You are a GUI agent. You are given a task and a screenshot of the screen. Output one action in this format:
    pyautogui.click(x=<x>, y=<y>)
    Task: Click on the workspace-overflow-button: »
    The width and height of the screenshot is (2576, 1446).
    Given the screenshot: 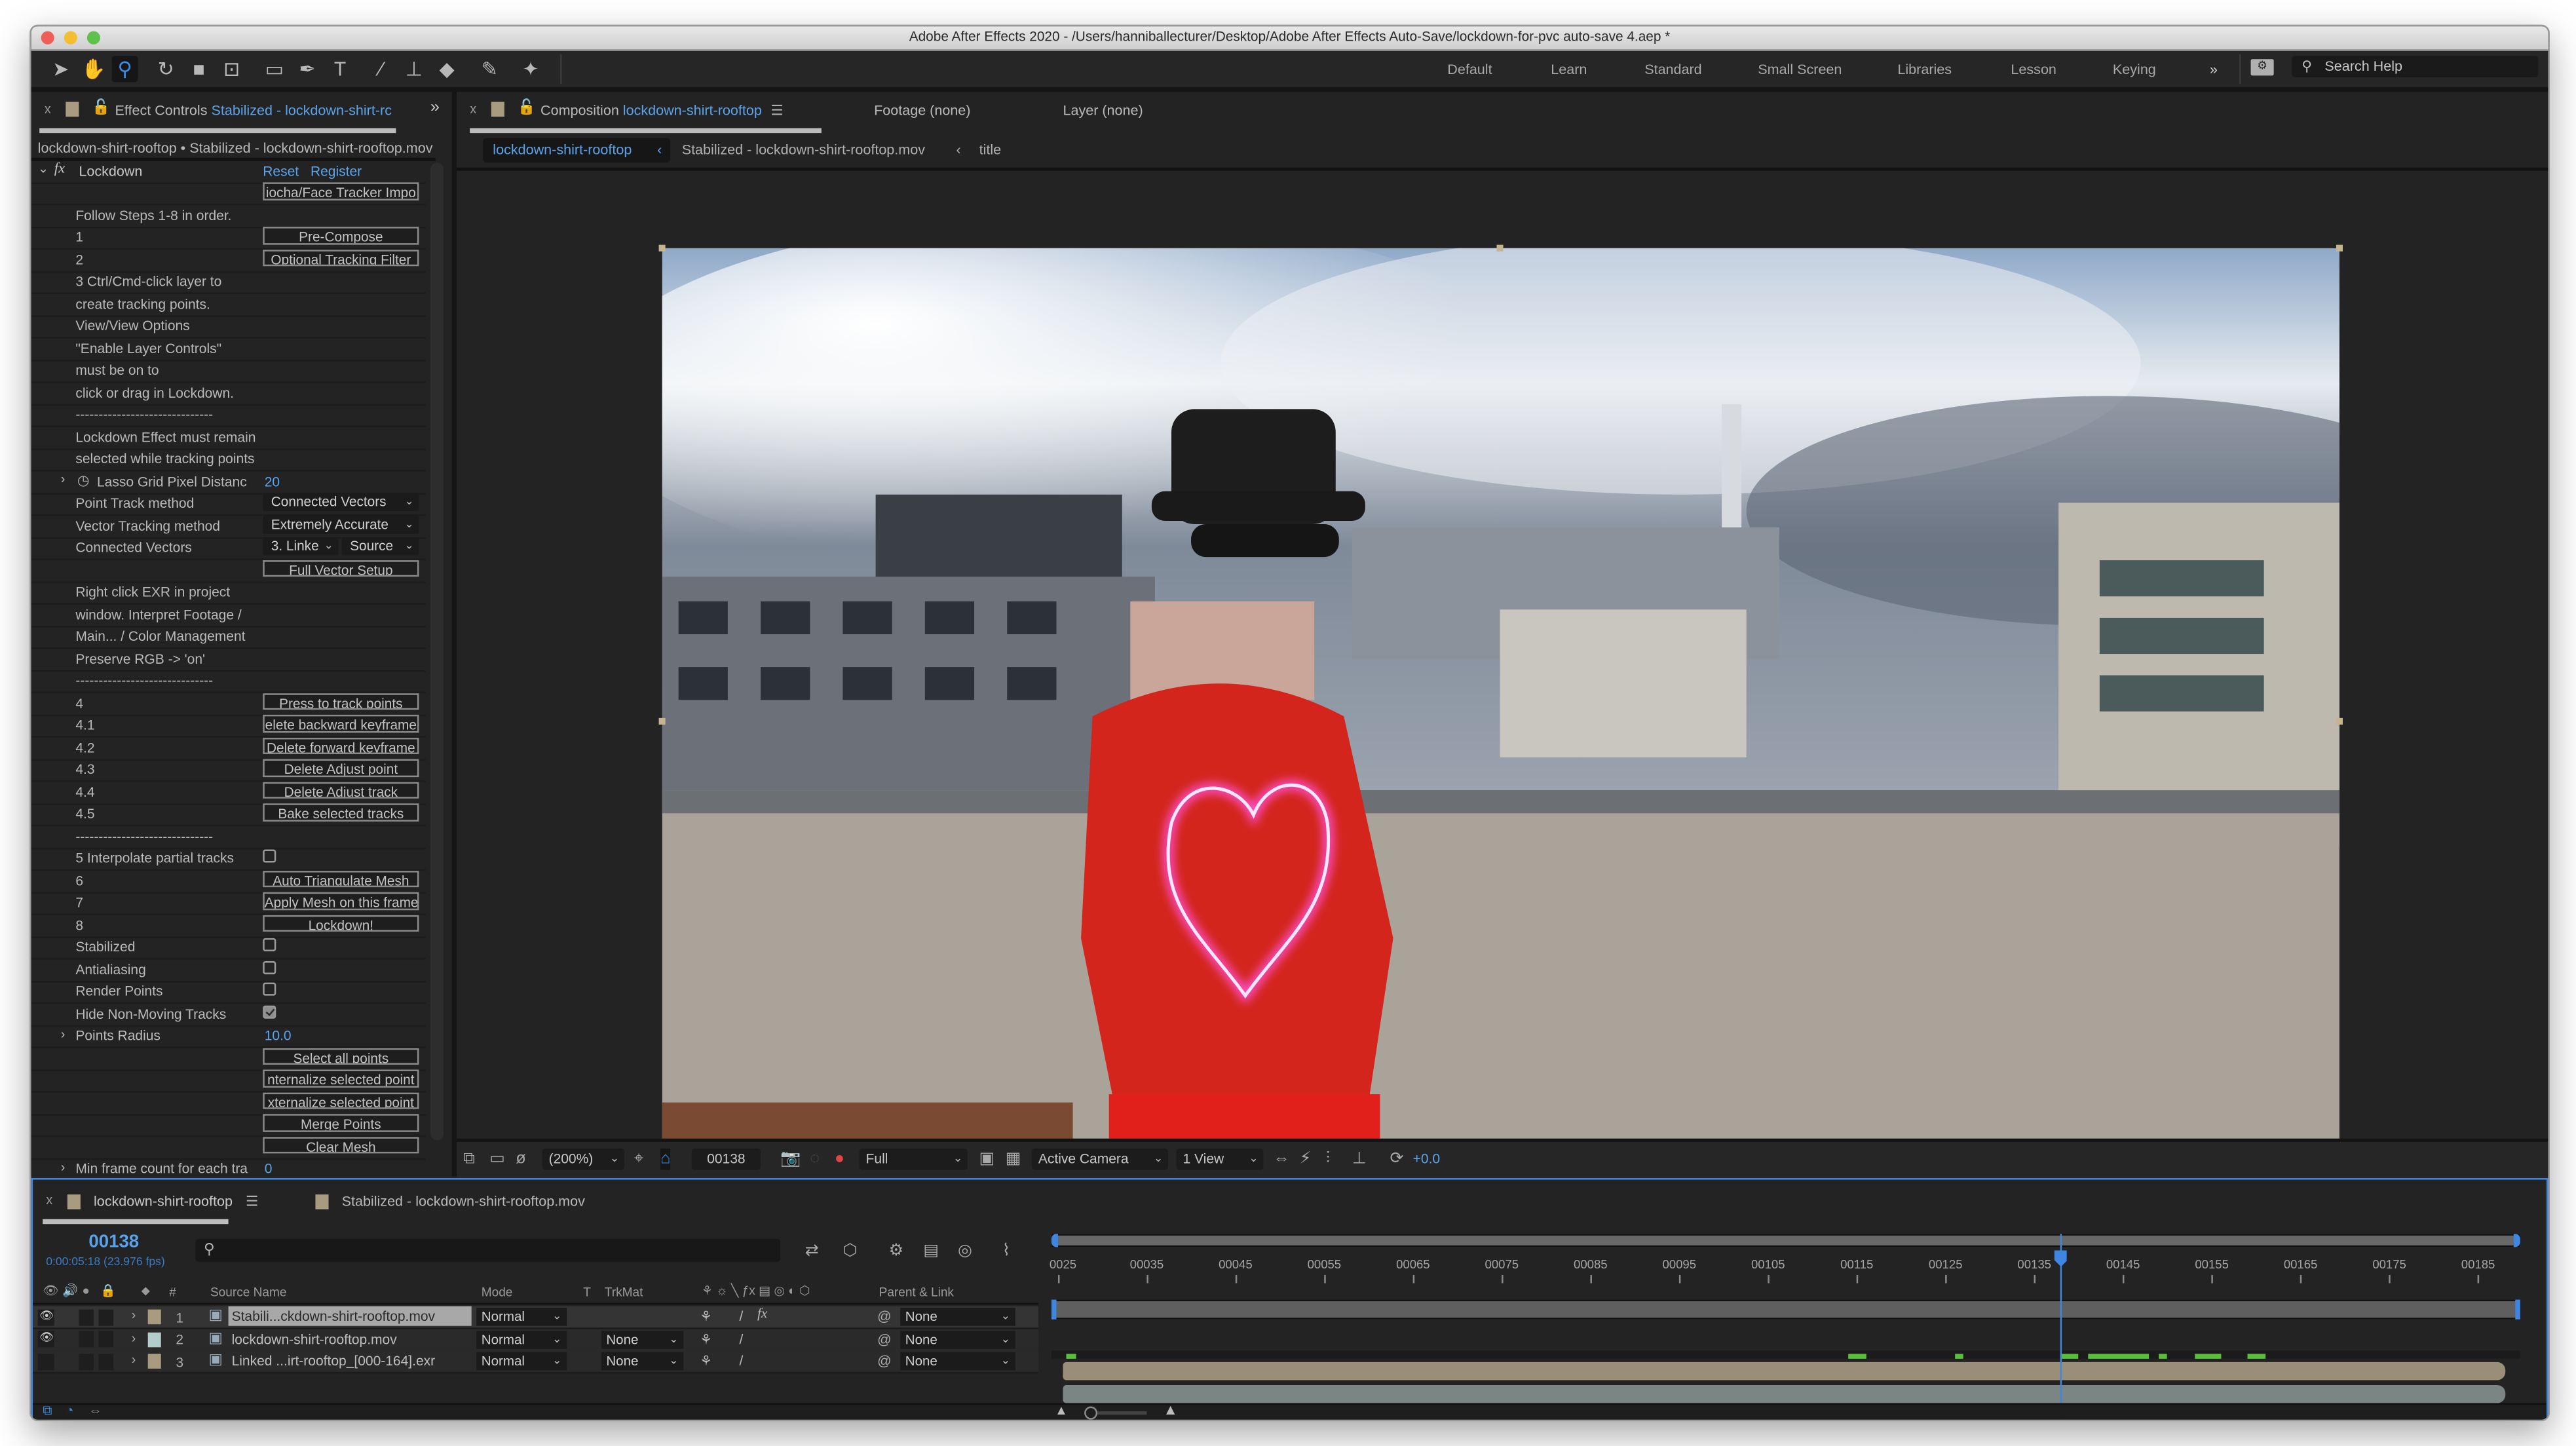 What is the action you would take?
    pyautogui.click(x=2214, y=69)
    